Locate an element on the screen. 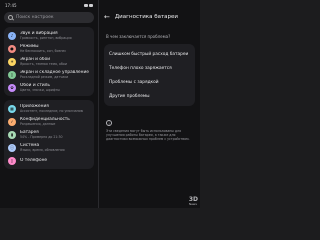 The width and height of the screenshot is (320, 240). privacy-icon: ✓ is located at coordinates (12, 121).